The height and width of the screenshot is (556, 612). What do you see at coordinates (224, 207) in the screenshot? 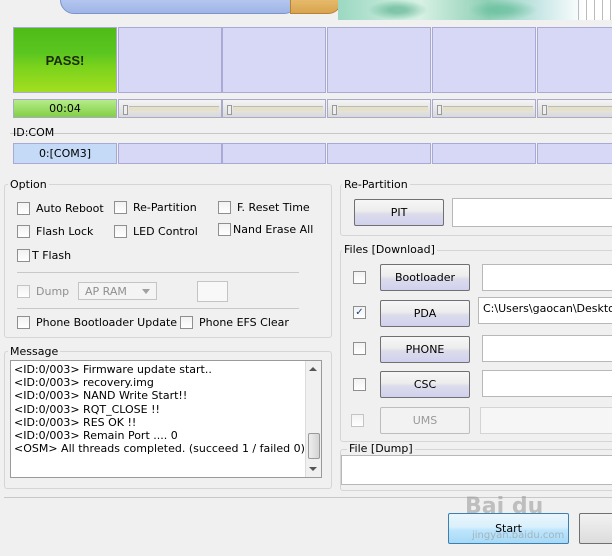
I see `f-reset-time-box` at bounding box center [224, 207].